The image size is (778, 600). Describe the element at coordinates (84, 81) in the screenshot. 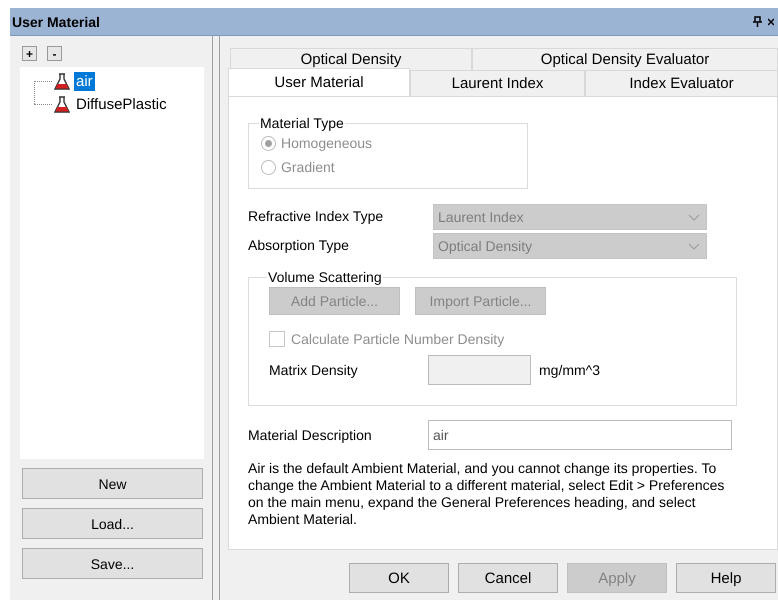

I see `tree-item: air` at that location.